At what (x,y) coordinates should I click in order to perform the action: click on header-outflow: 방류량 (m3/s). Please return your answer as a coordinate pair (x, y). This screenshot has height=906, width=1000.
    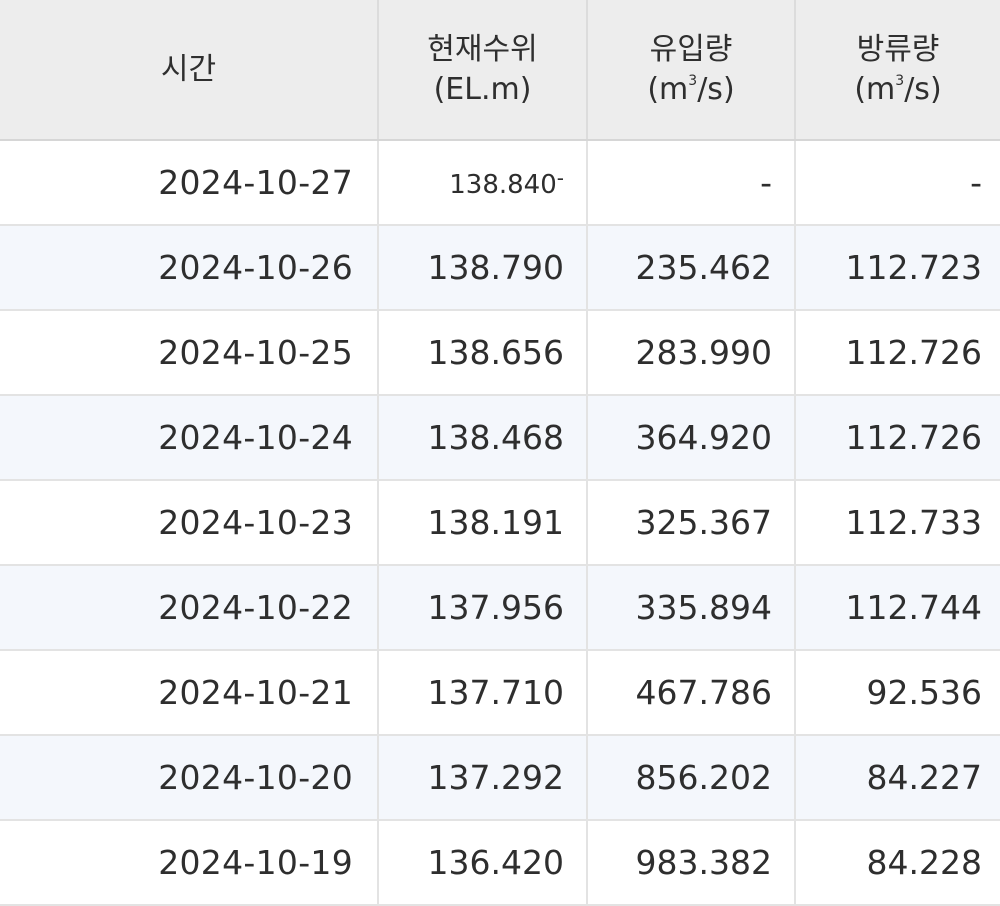
    Looking at the image, I should click on (897, 70).